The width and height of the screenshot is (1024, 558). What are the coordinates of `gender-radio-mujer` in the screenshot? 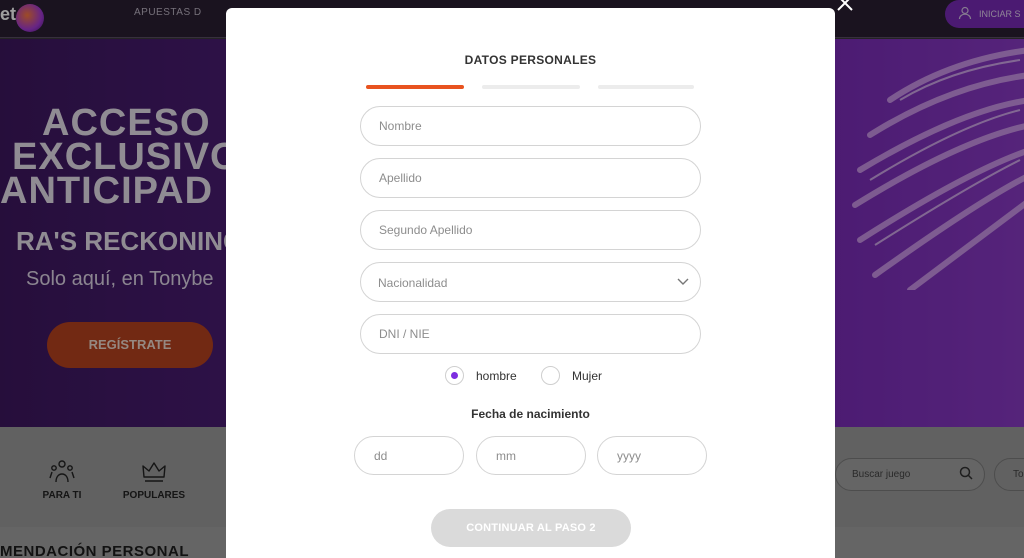 It's located at (550, 375).